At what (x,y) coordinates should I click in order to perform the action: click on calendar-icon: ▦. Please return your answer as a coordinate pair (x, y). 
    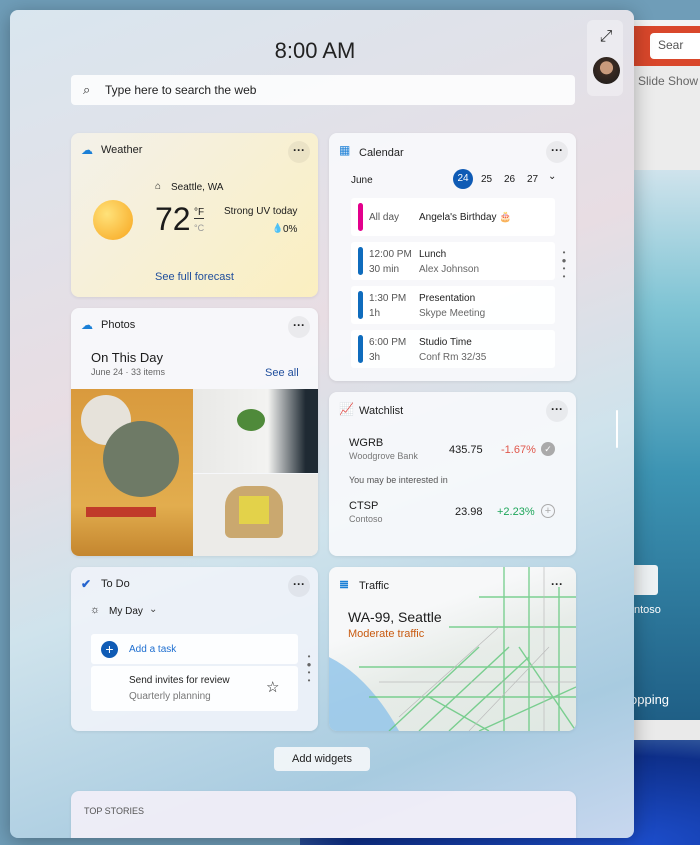
    Looking at the image, I should click on (345, 150).